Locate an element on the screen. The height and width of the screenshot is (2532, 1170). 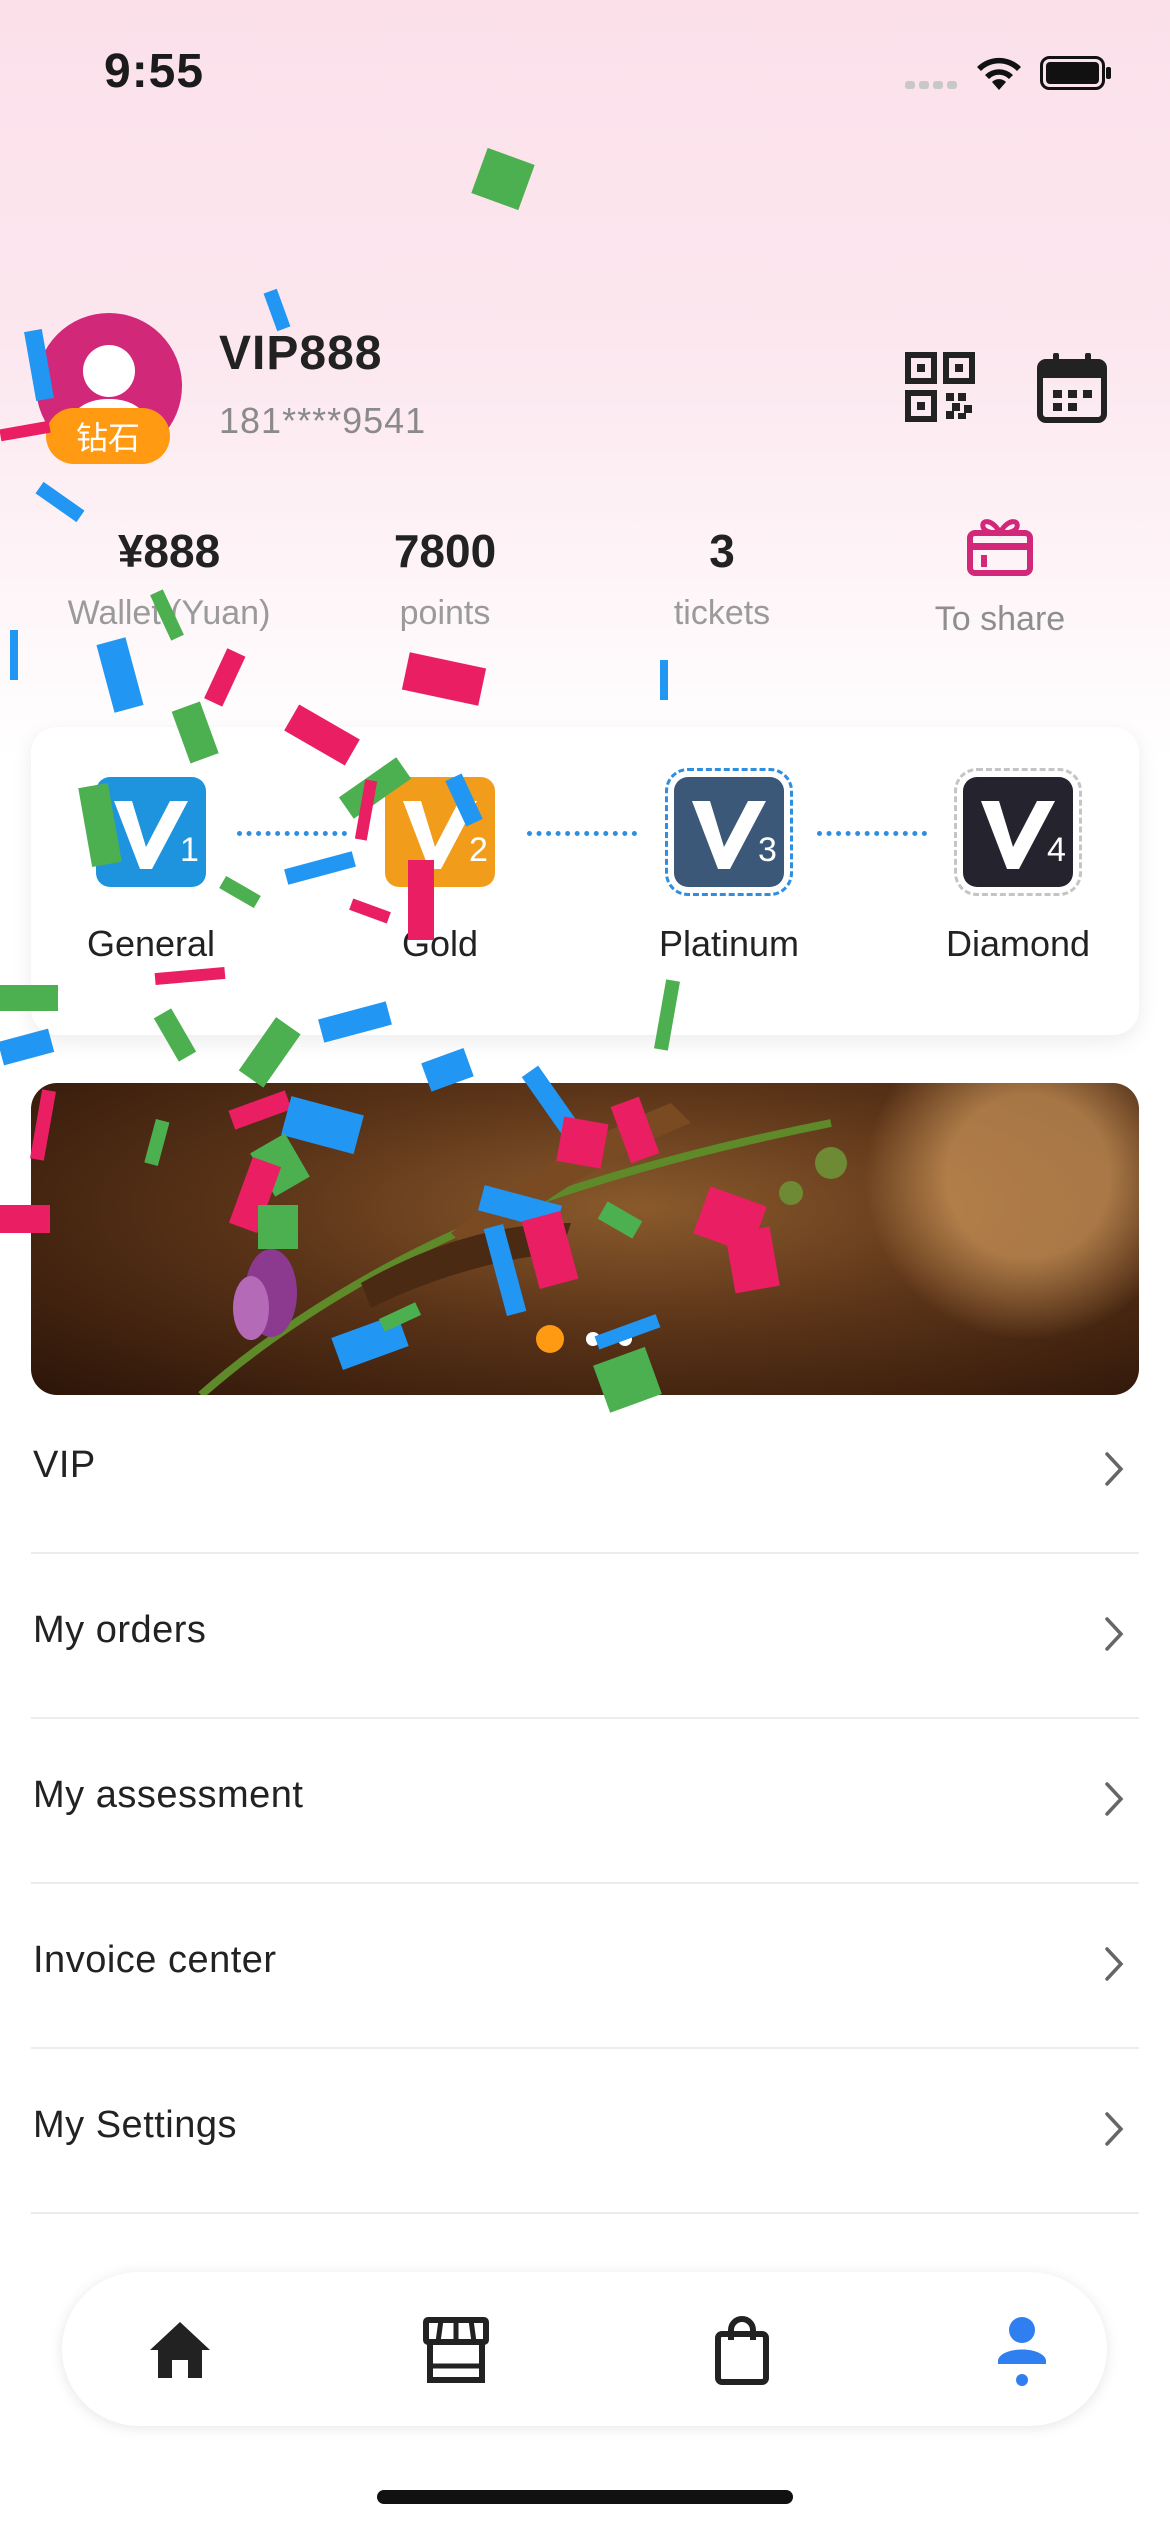
member-levels-card: 1 General 2 Gold 3 Platinum 4 Diamond is located at coordinates (585, 881).